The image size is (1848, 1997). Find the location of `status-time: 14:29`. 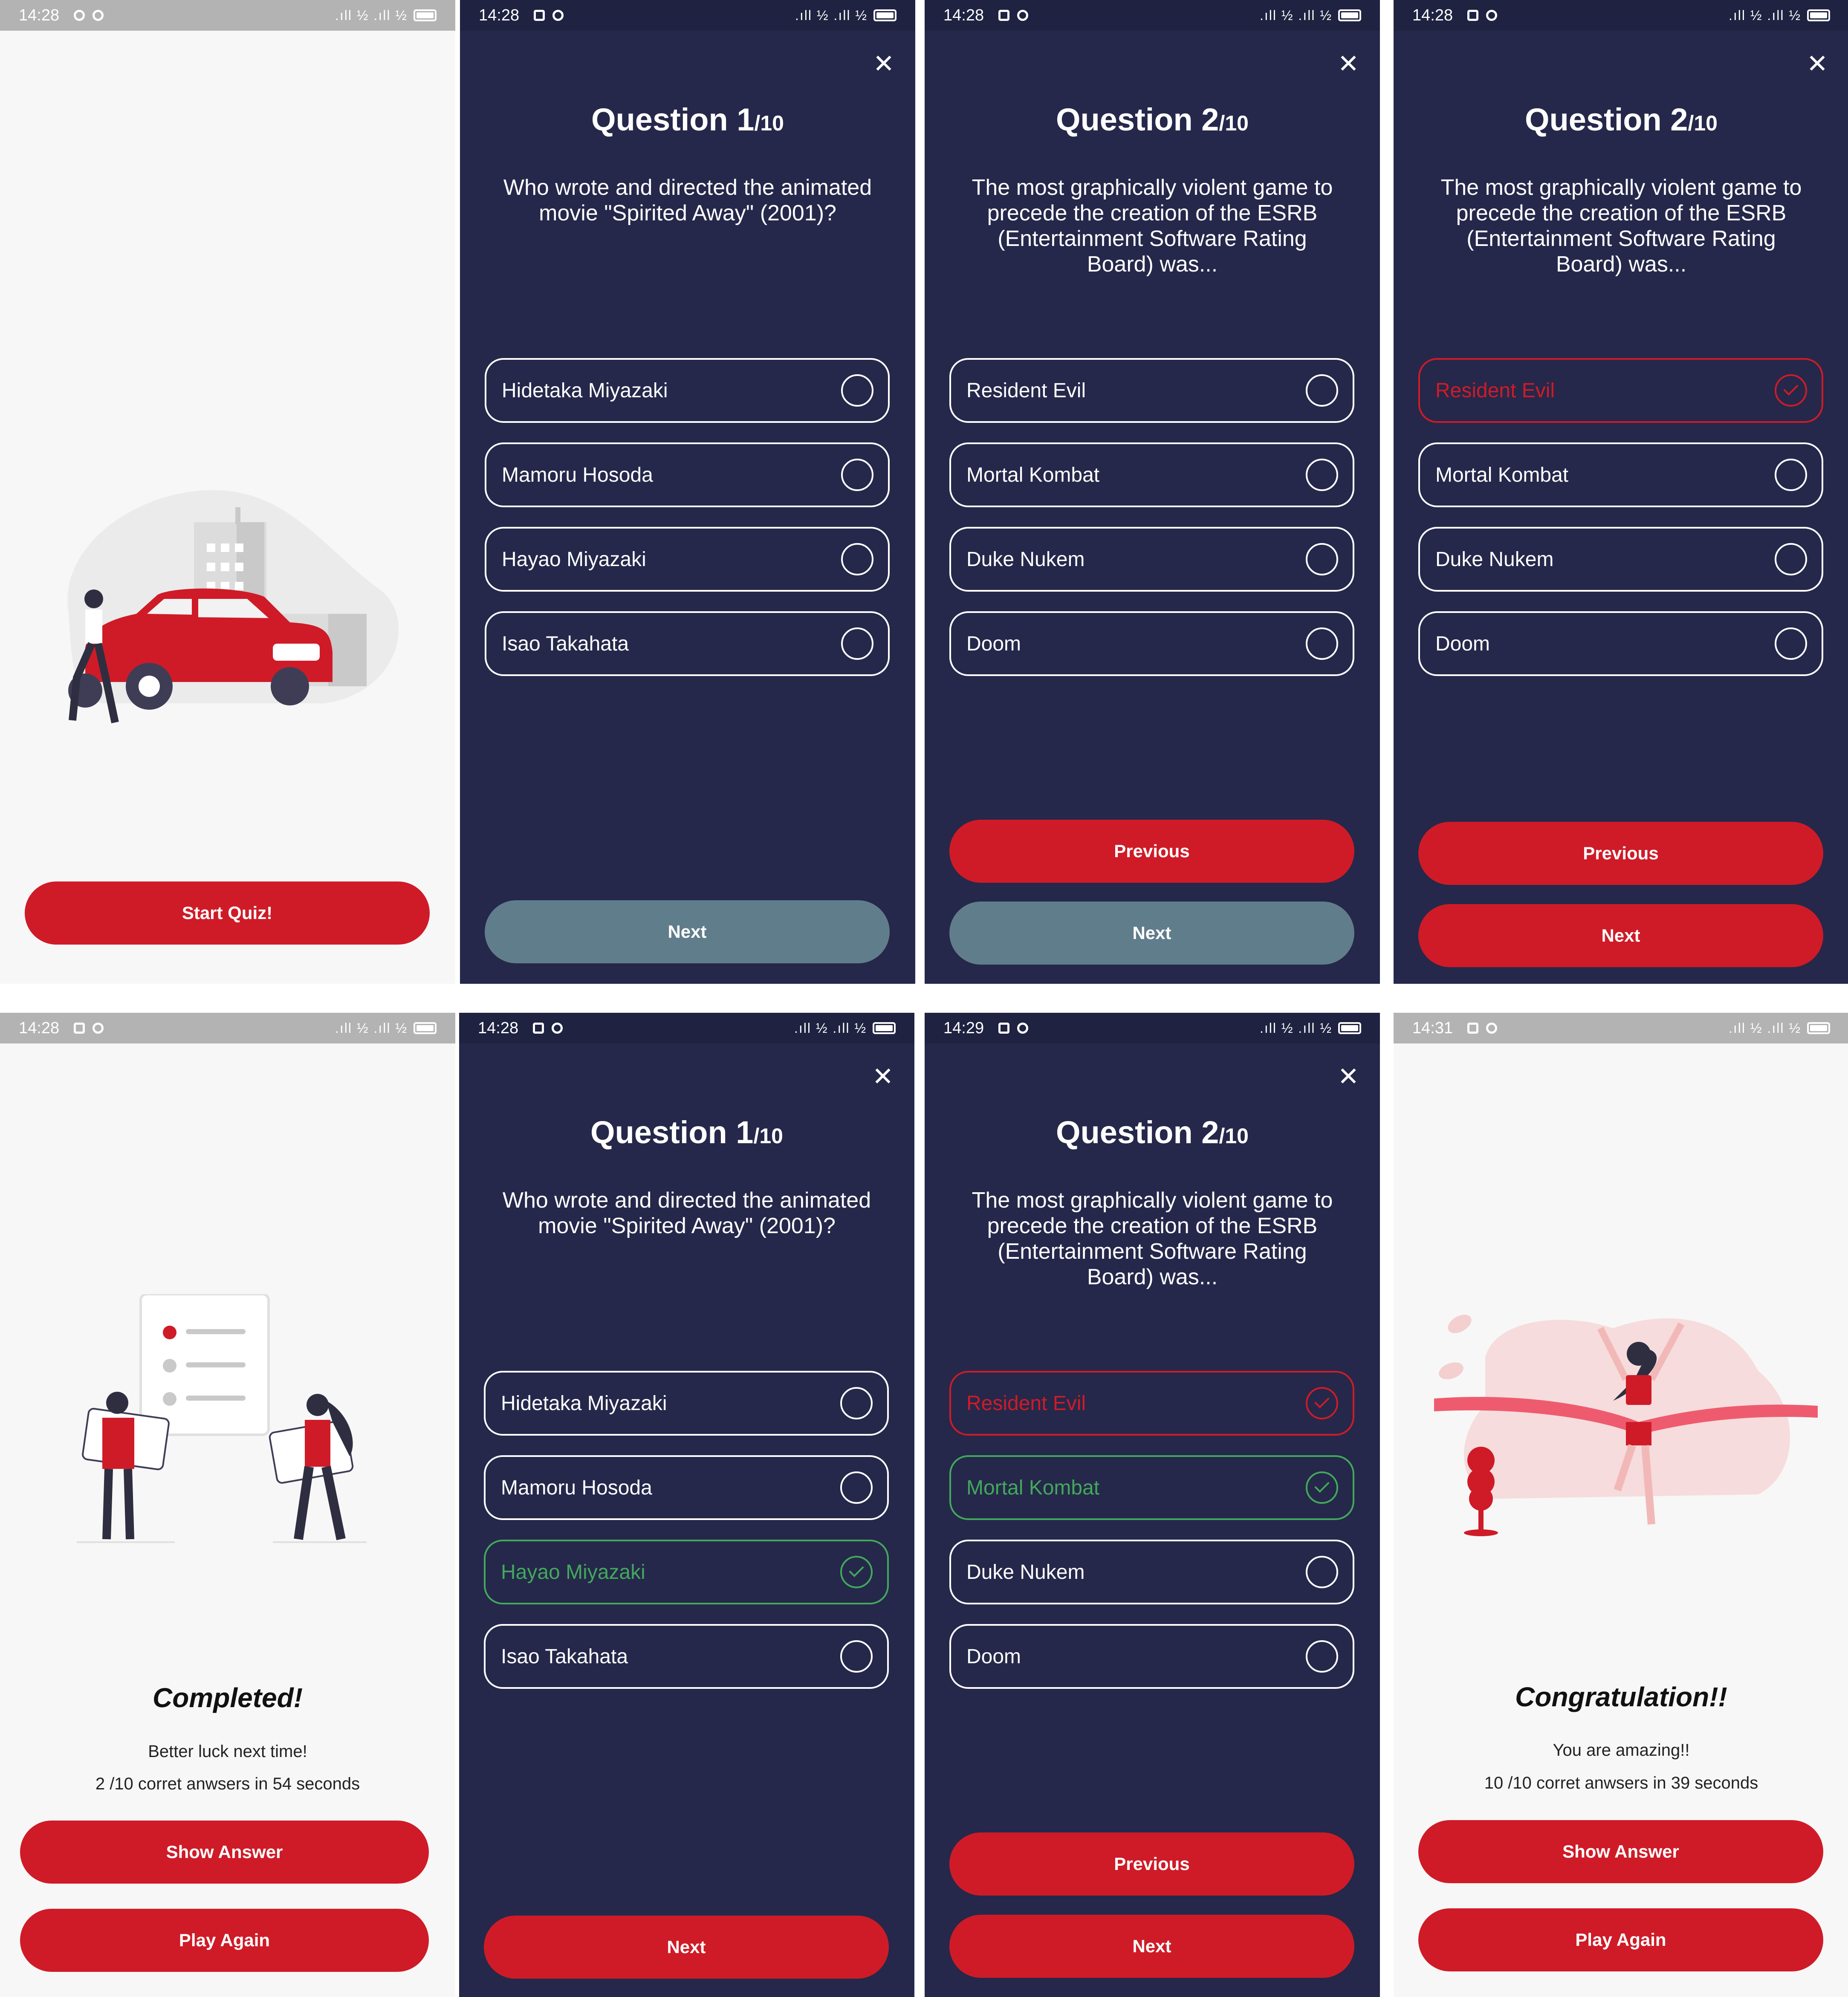

status-time: 14:29 is located at coordinates (964, 1028).